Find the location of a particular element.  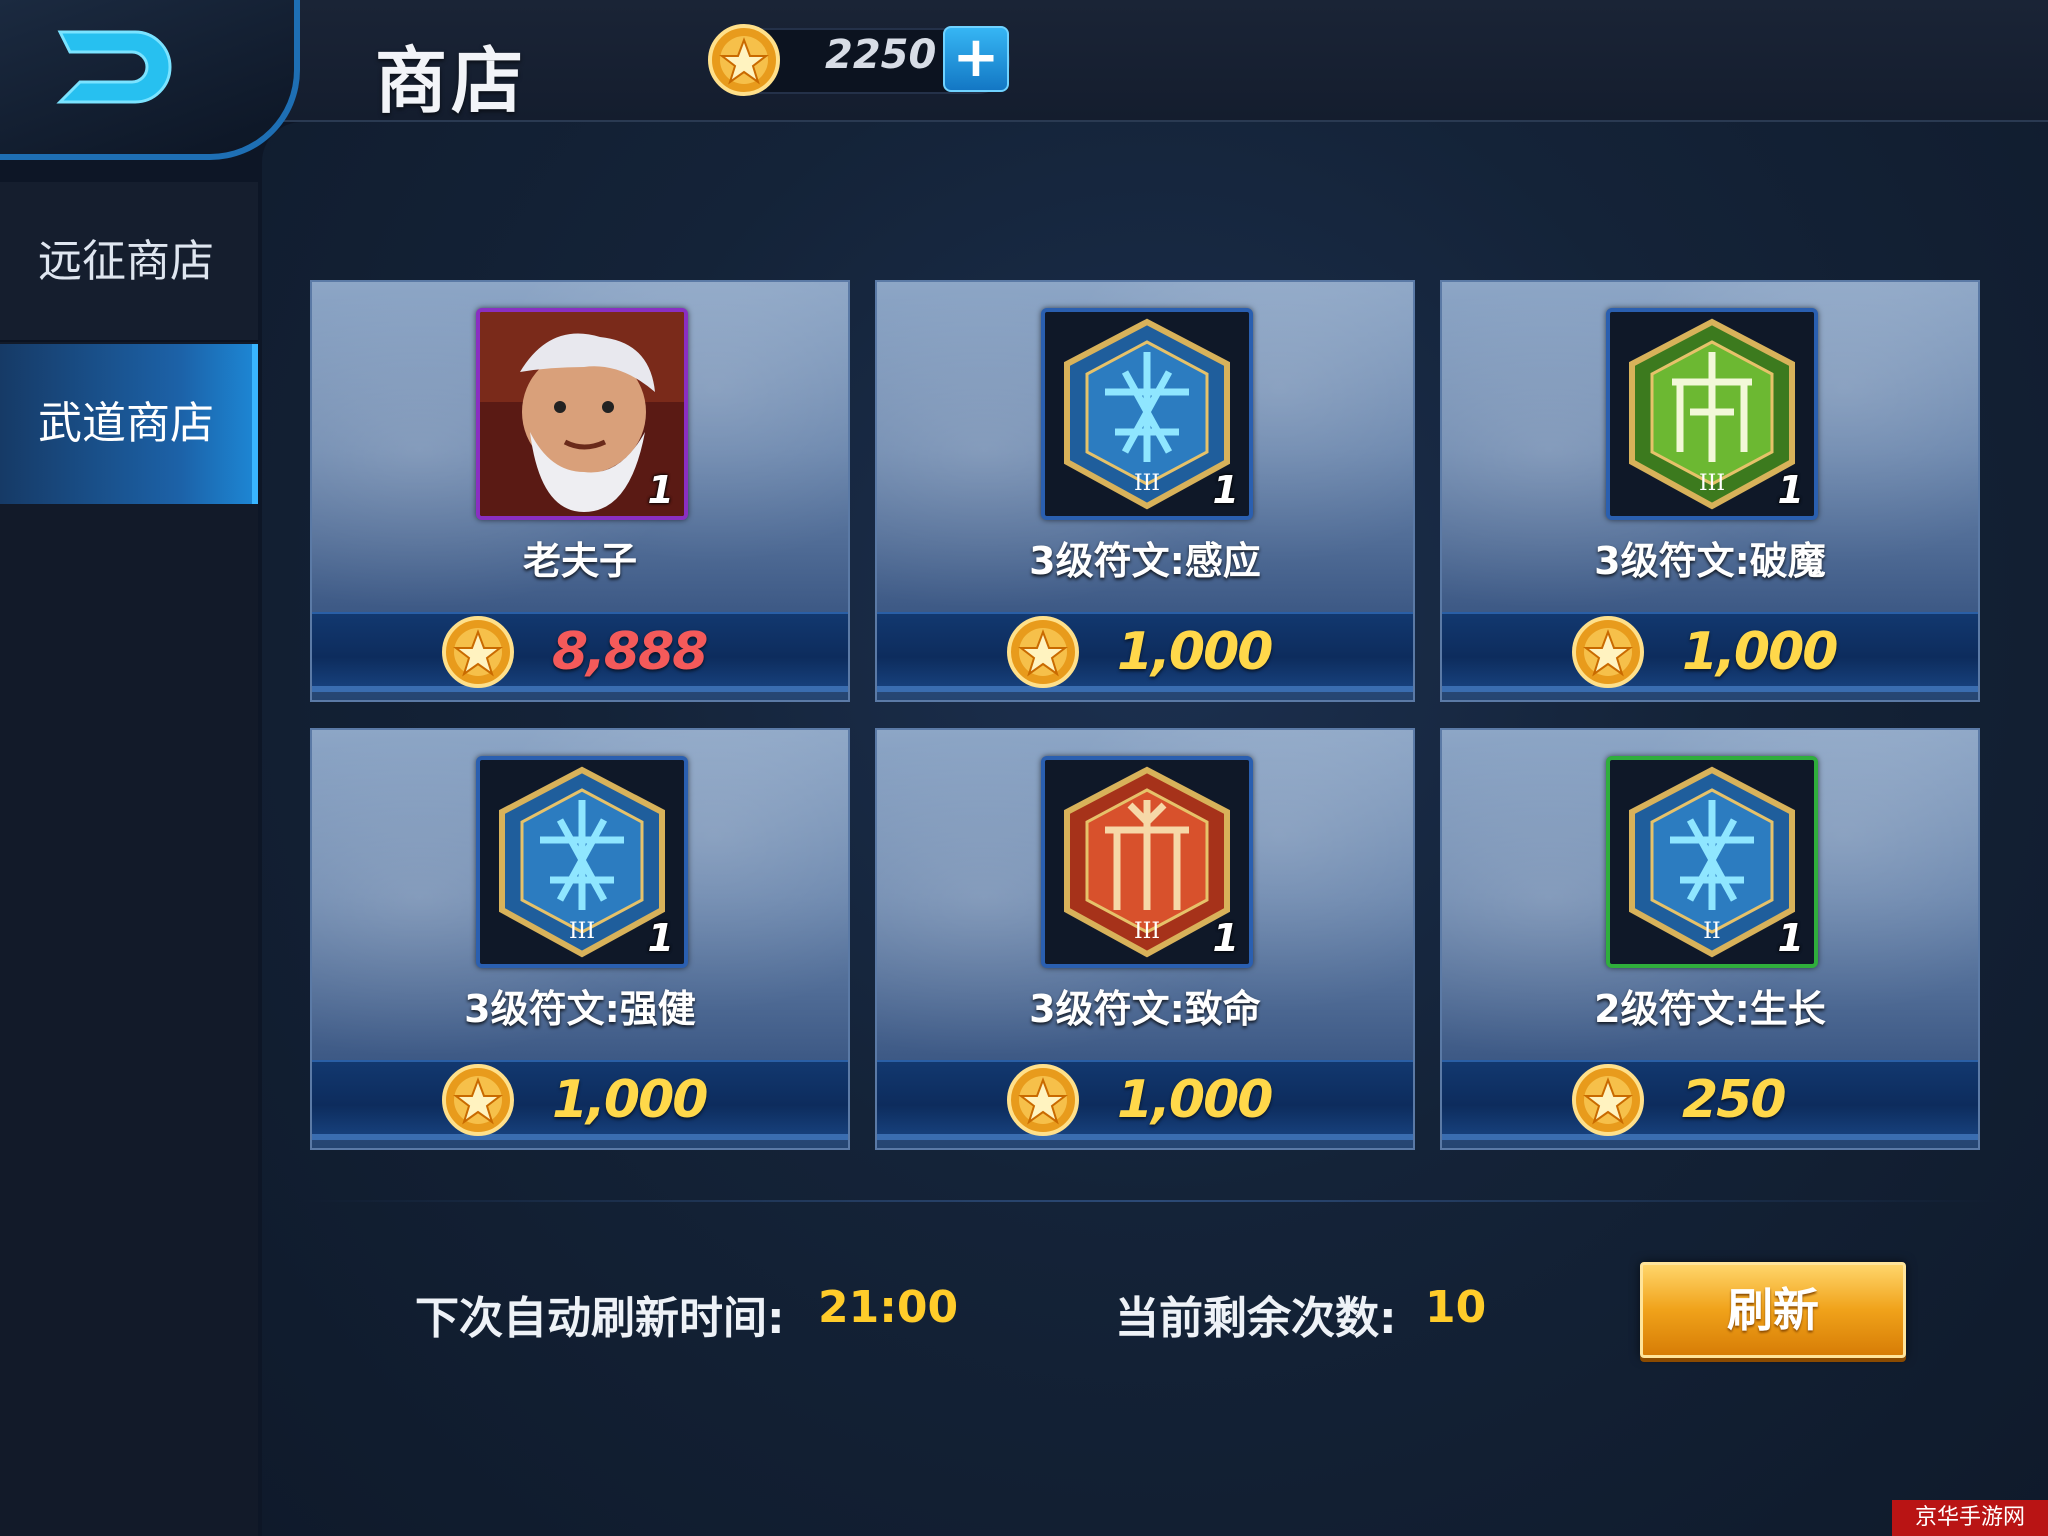

tab-martial-shop: 武道商店 is located at coordinates (129, 424).